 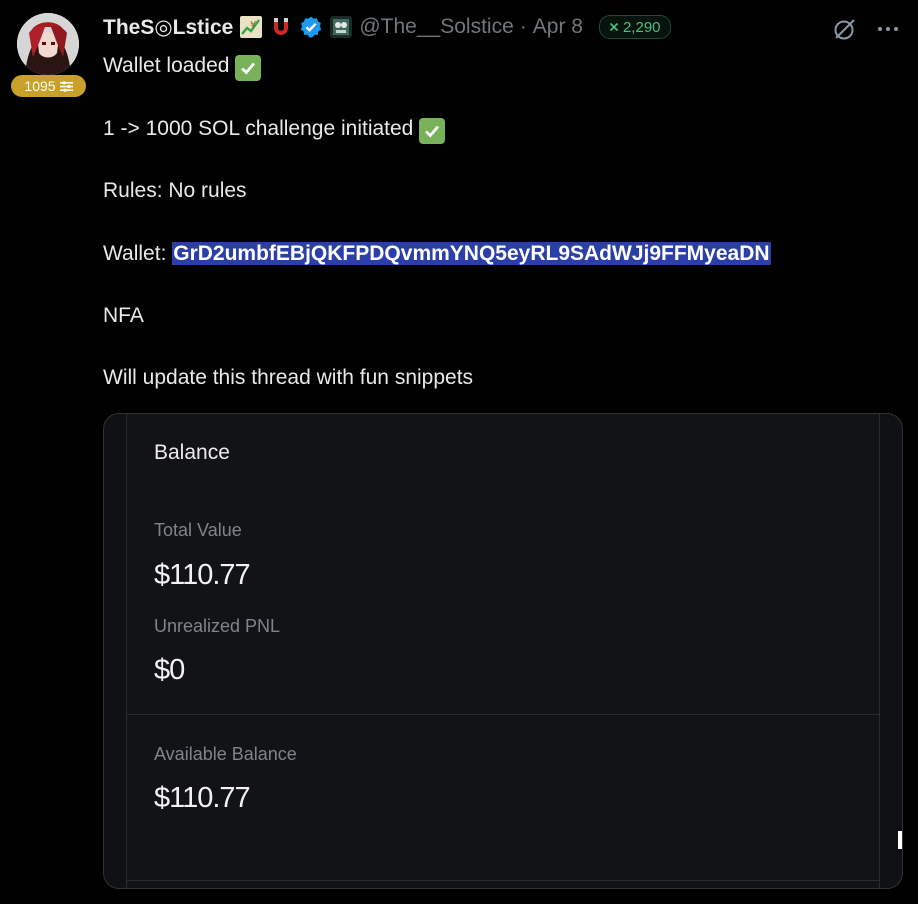 I want to click on tweet-line-wallet-loaded: Wallet loaded, so click(x=182, y=67).